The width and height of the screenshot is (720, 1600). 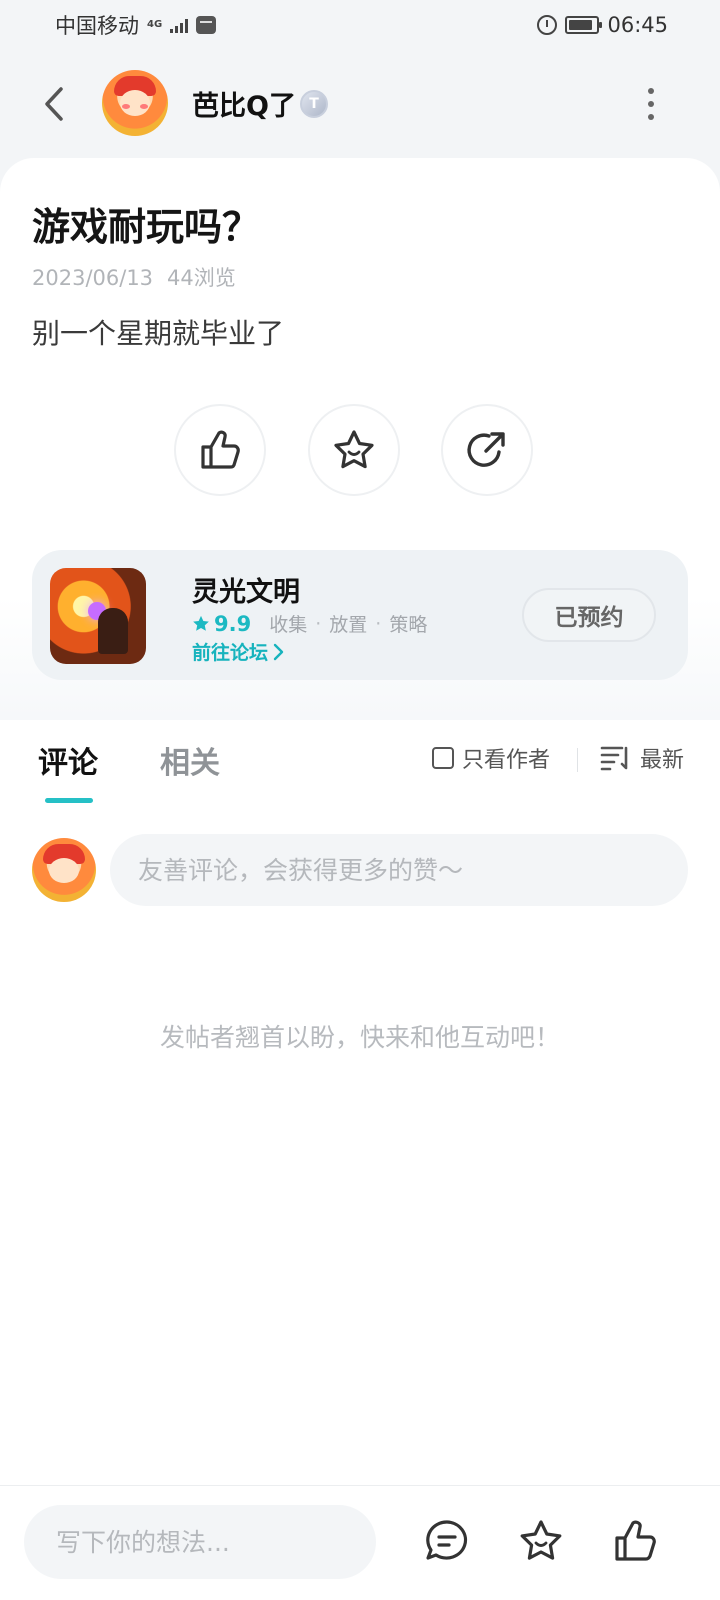 I want to click on favorite-bottom-button, so click(x=541, y=1541).